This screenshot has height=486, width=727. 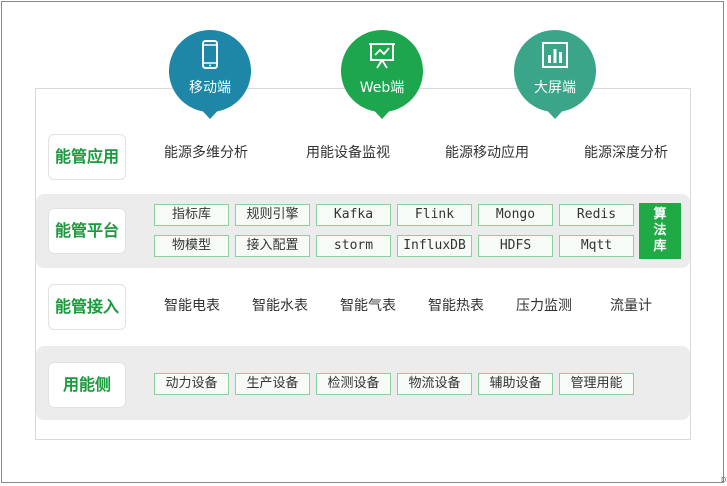 I want to click on client-label-bigscreen: 大屏端, so click(x=555, y=88).